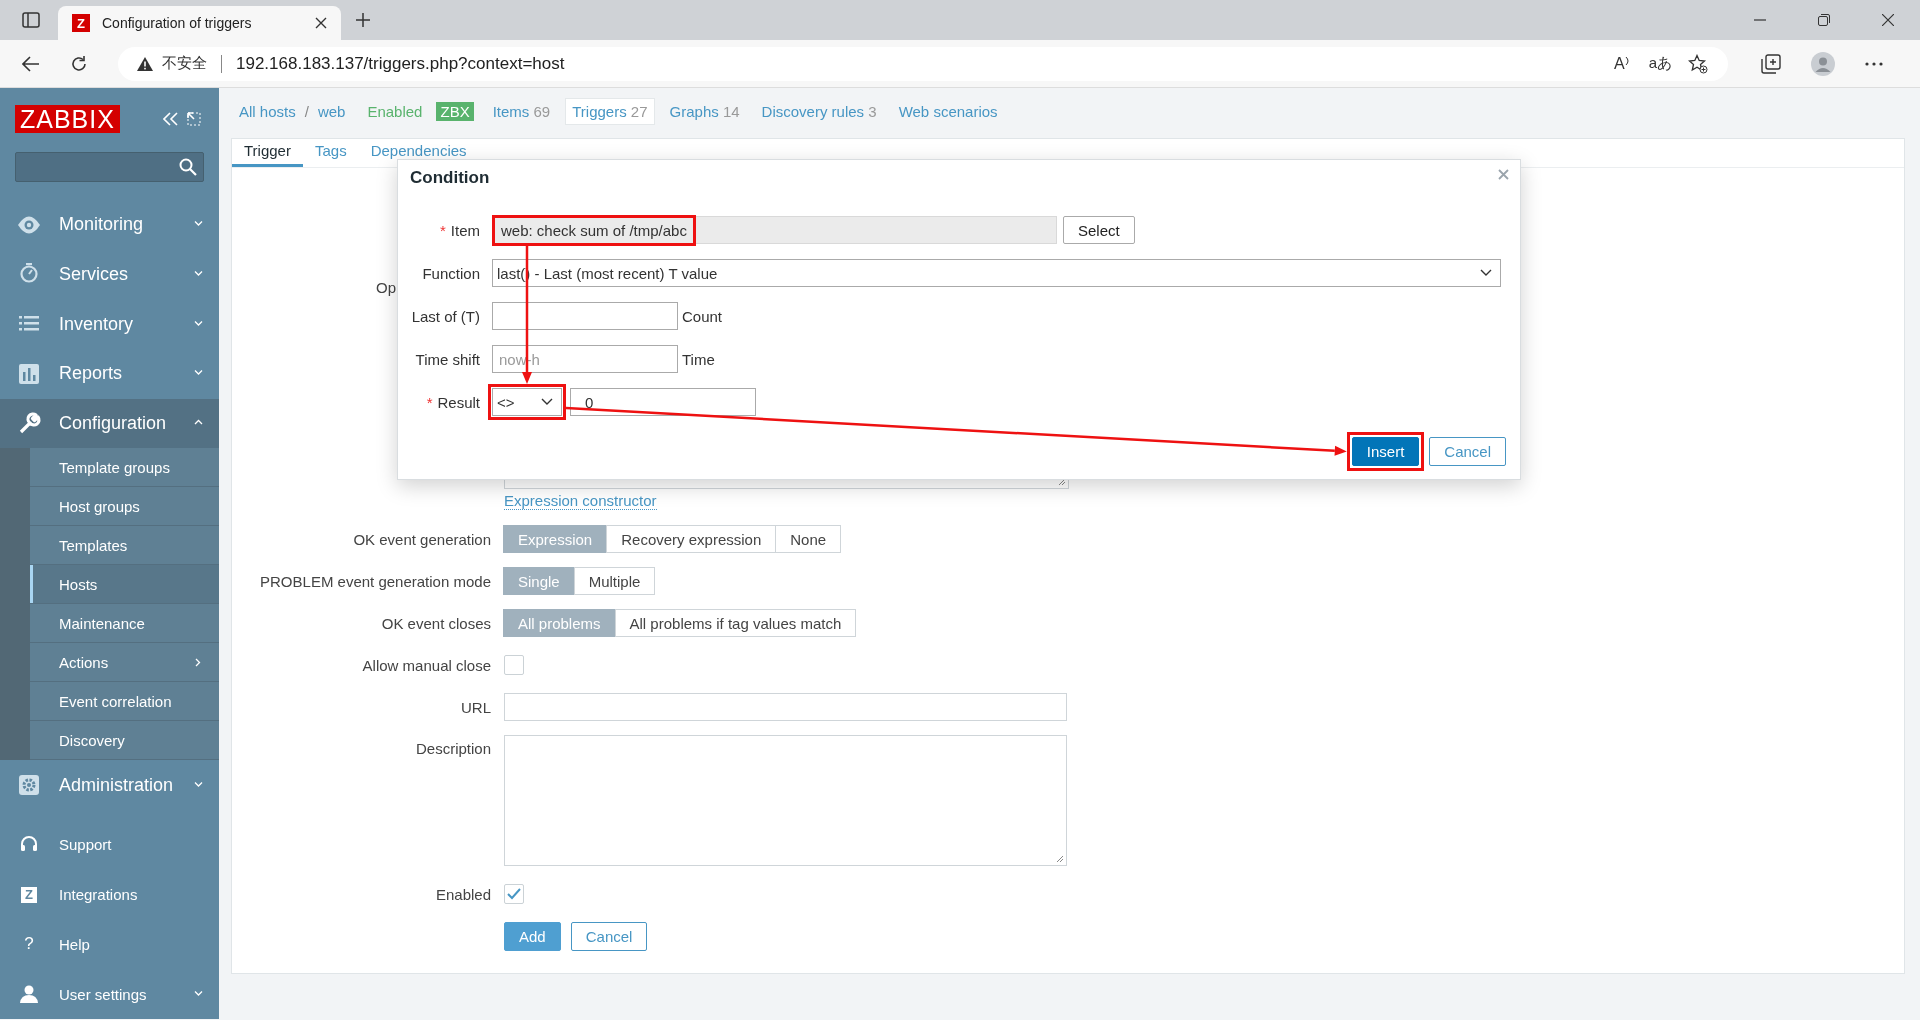 This screenshot has width=1920, height=1020. What do you see at coordinates (785, 707) in the screenshot?
I see `url-field` at bounding box center [785, 707].